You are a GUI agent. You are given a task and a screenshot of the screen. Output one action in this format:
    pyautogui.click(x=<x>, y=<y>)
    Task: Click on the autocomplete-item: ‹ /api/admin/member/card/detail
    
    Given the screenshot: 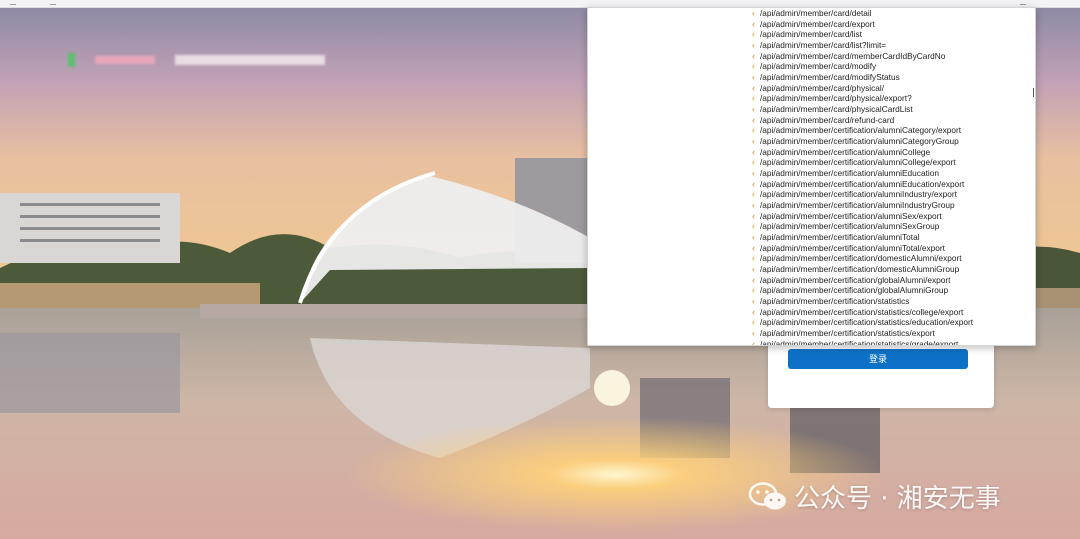 What is the action you would take?
    pyautogui.click(x=862, y=13)
    